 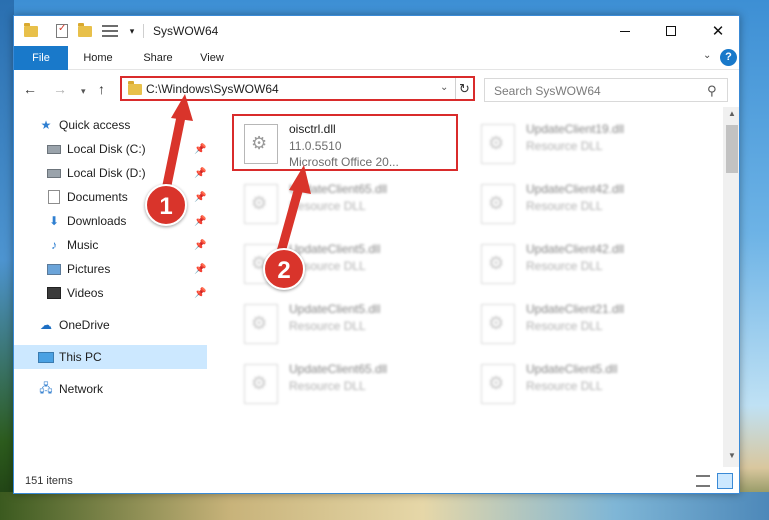 I want to click on address-history-chevron-icon: ⌄, so click(x=444, y=87).